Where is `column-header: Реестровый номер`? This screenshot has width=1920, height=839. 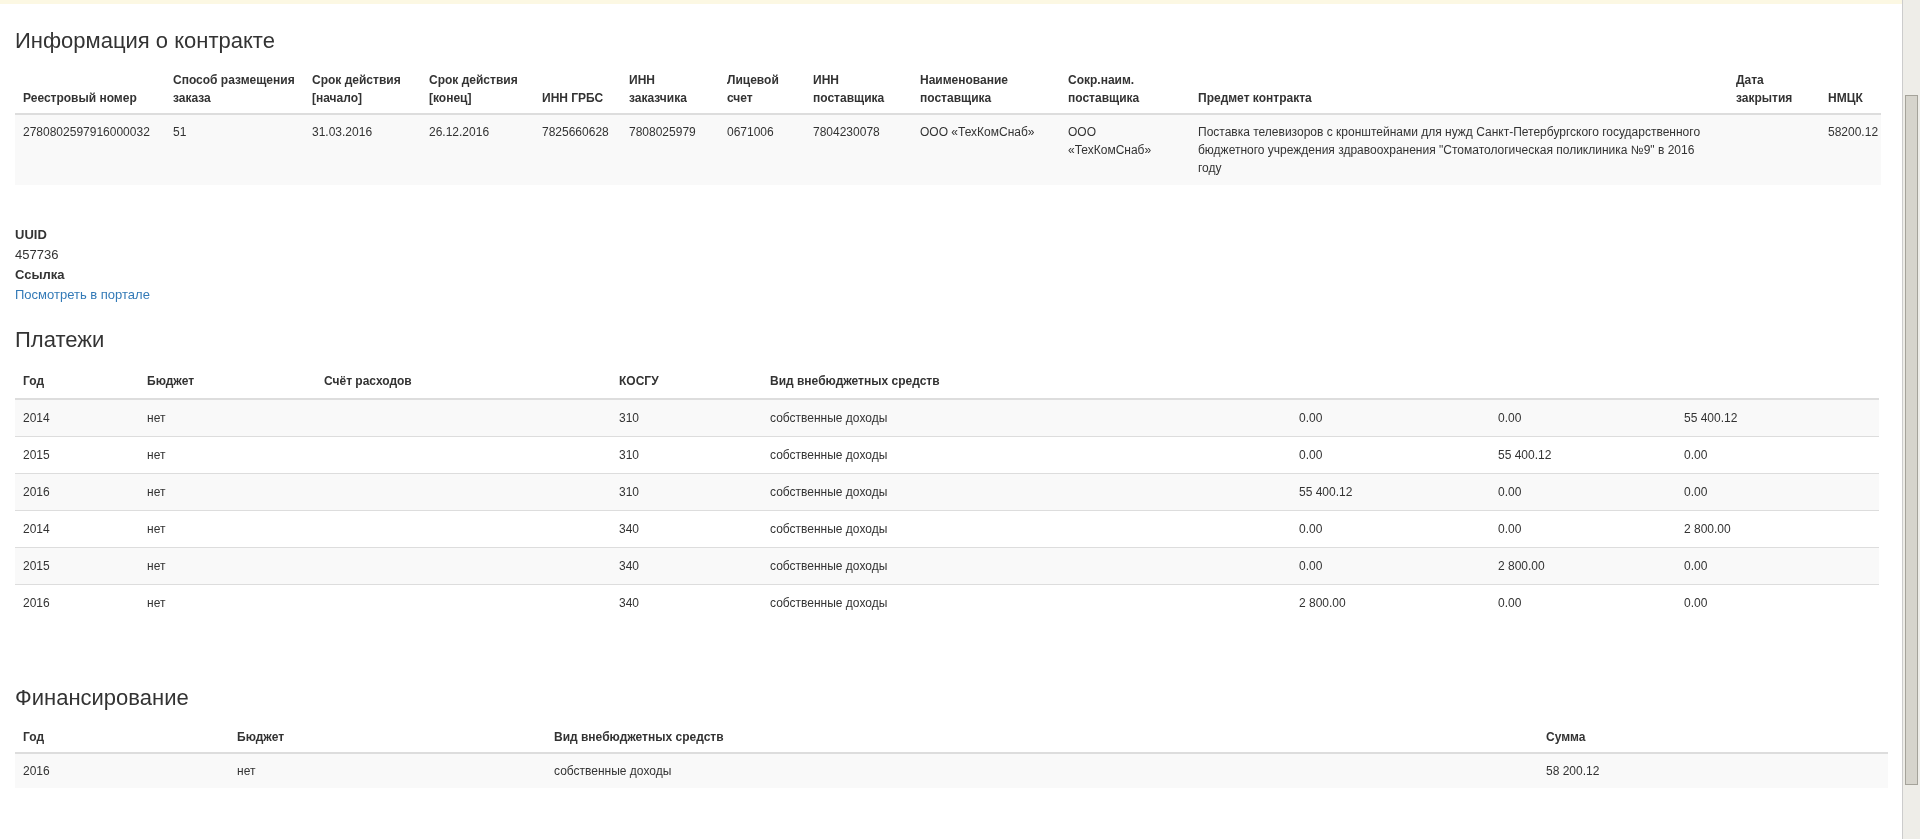 column-header: Реестровый номер is located at coordinates (80, 98).